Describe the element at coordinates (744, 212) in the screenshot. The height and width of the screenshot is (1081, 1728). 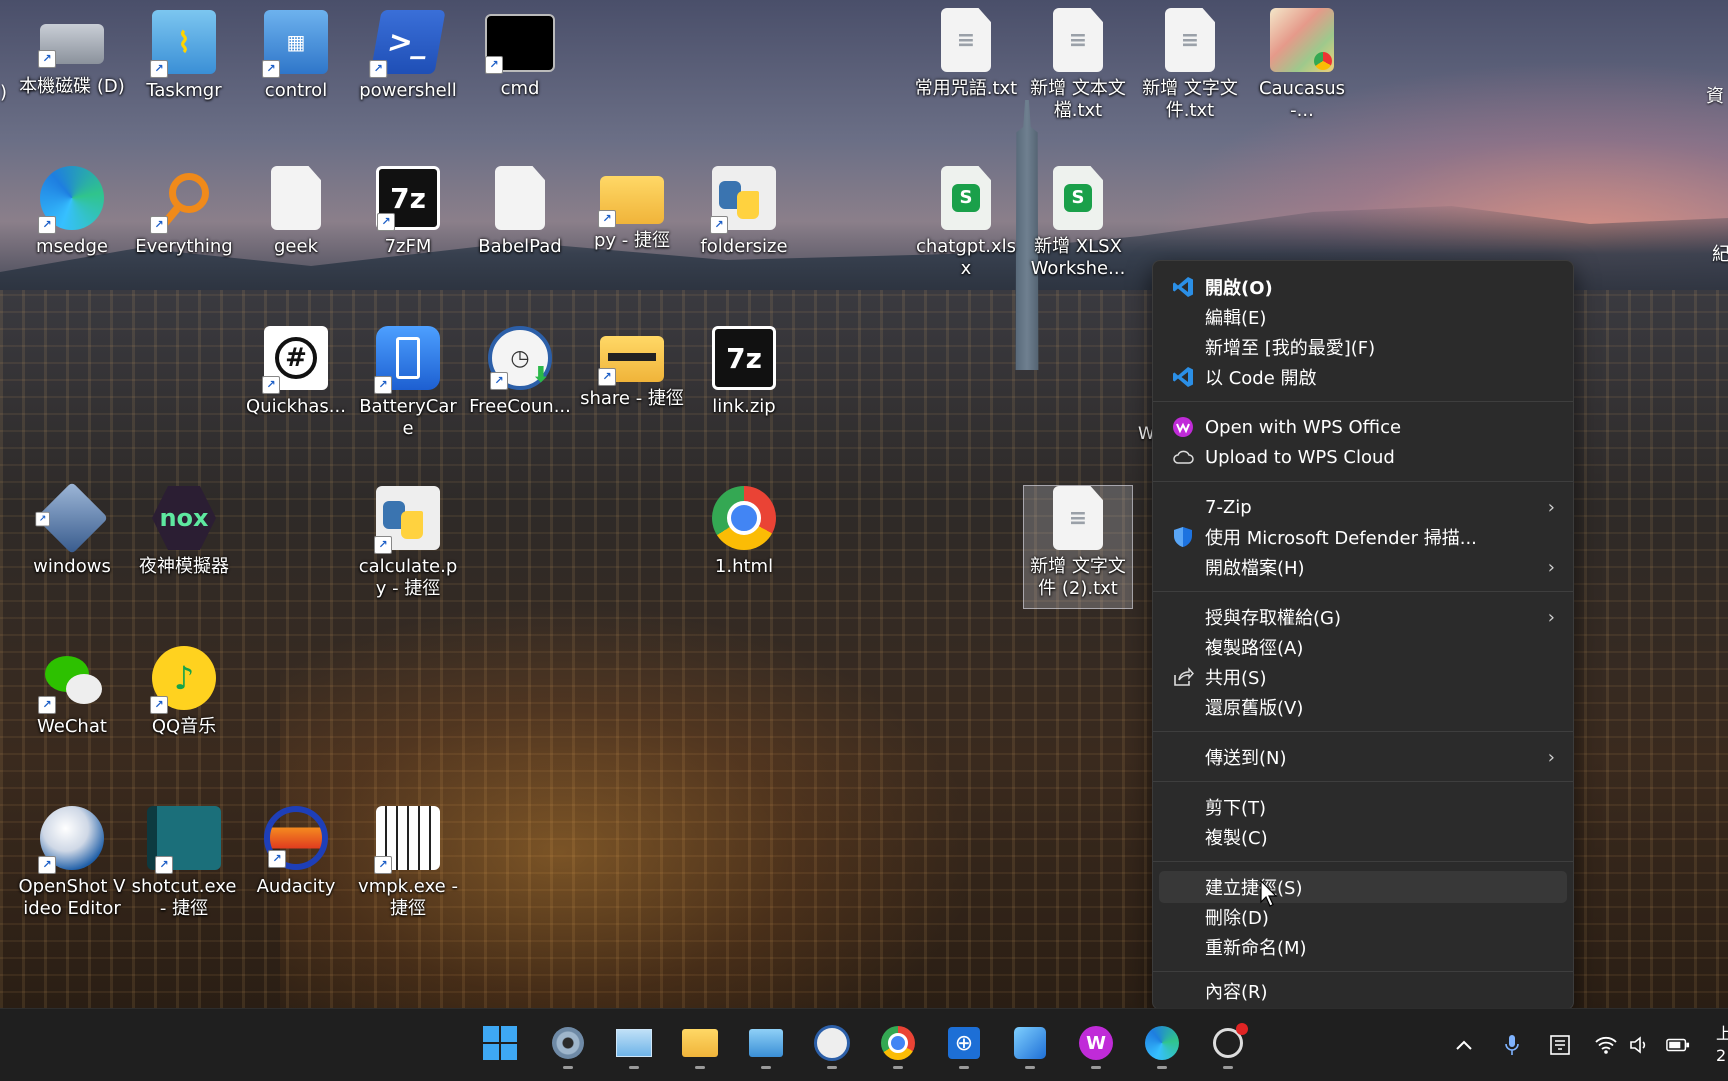
I see `desktop-icon-foldersize: ↗ foldersize` at that location.